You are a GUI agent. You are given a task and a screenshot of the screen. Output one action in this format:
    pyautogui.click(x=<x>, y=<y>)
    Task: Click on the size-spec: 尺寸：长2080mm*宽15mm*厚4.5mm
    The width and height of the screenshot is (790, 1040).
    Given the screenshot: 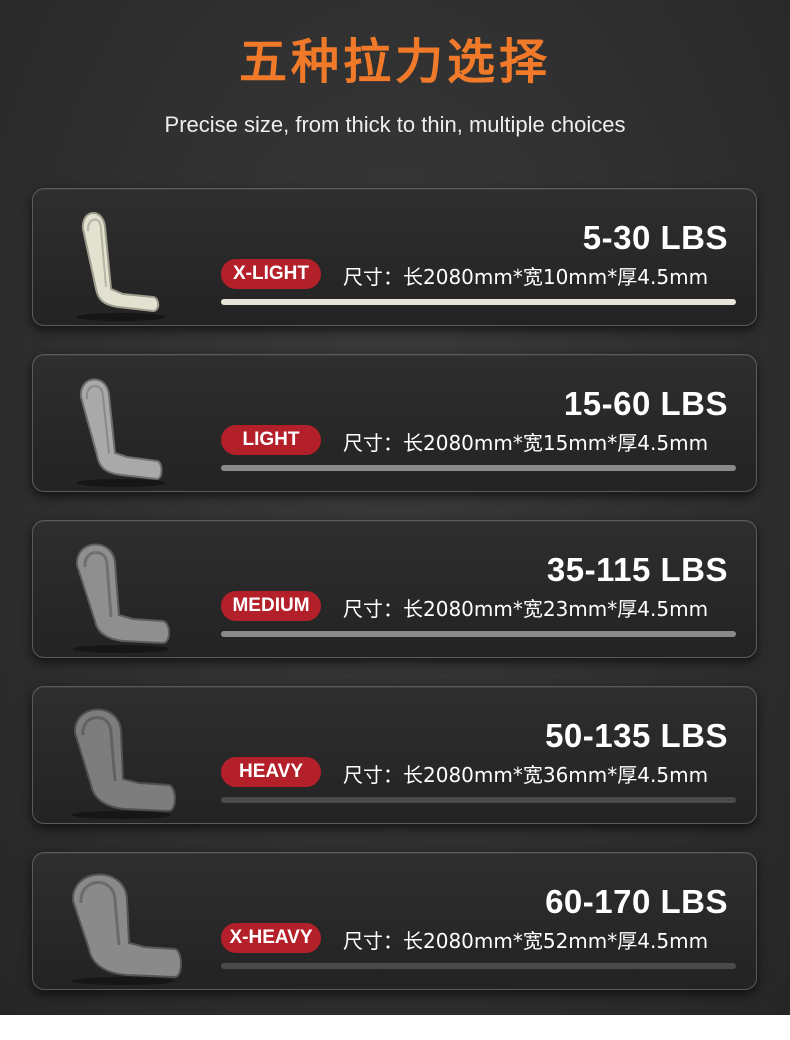 What is the action you would take?
    pyautogui.click(x=526, y=443)
    